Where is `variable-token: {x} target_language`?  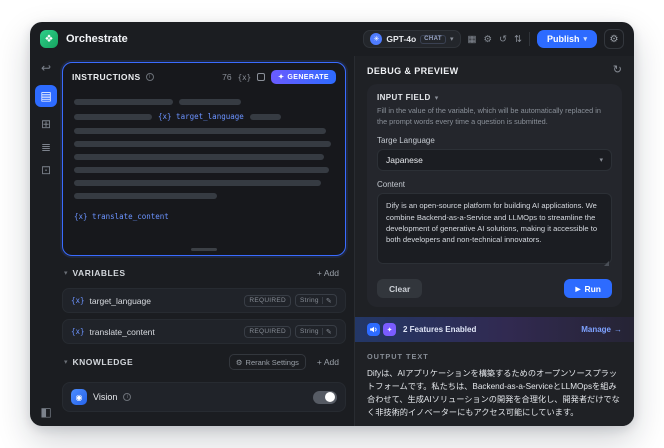 variable-token: {x} target_language is located at coordinates (201, 116).